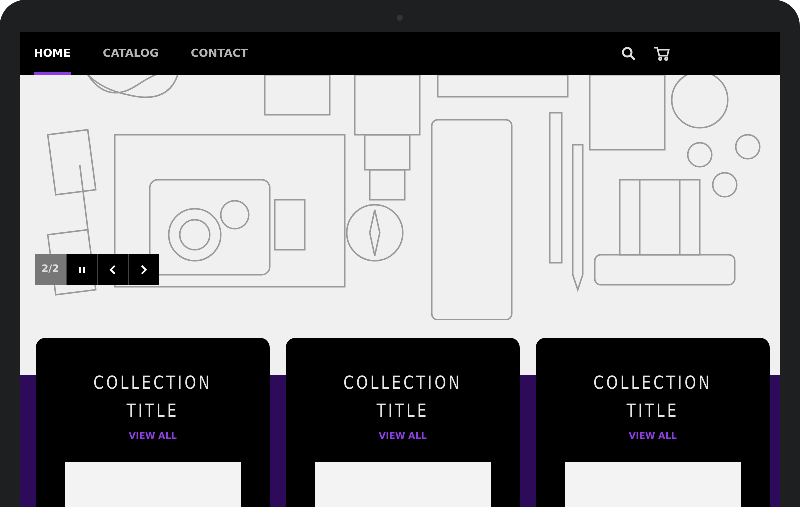  Describe the element at coordinates (50, 269) in the screenshot. I see `slide-counter: 2/2` at that location.